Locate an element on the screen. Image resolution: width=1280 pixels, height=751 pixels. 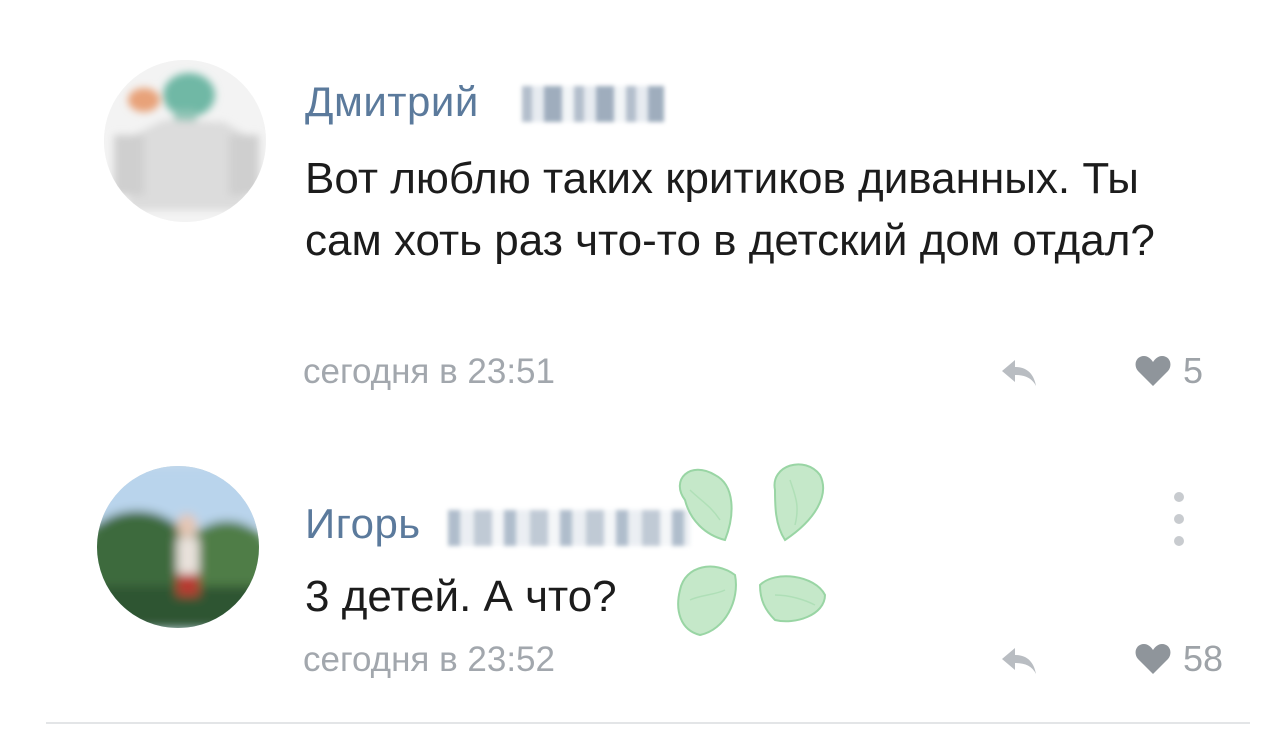
like-count: 58 is located at coordinates (1203, 658).